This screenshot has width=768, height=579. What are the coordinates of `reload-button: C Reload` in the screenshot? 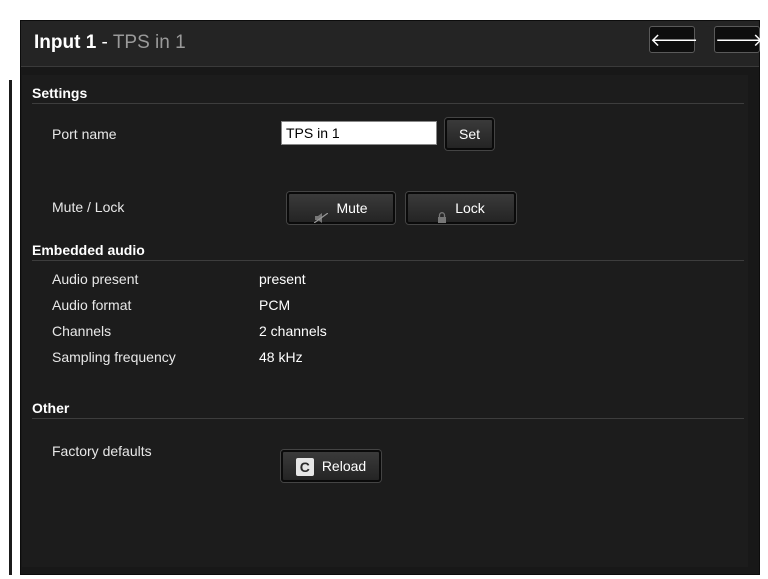 It's located at (331, 466).